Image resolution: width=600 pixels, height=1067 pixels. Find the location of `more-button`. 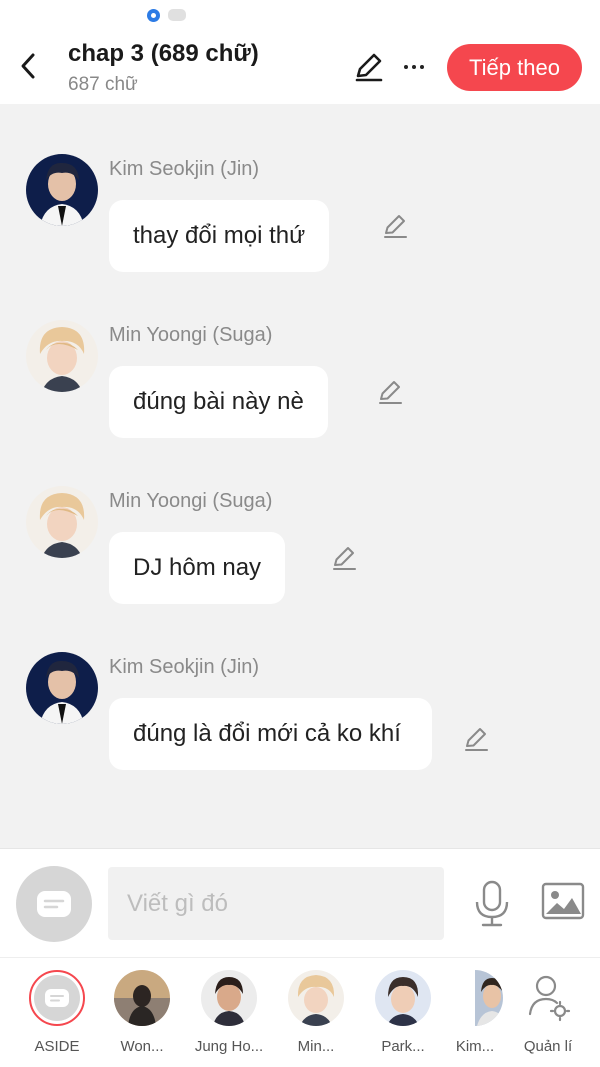

more-button is located at coordinates (414, 67).